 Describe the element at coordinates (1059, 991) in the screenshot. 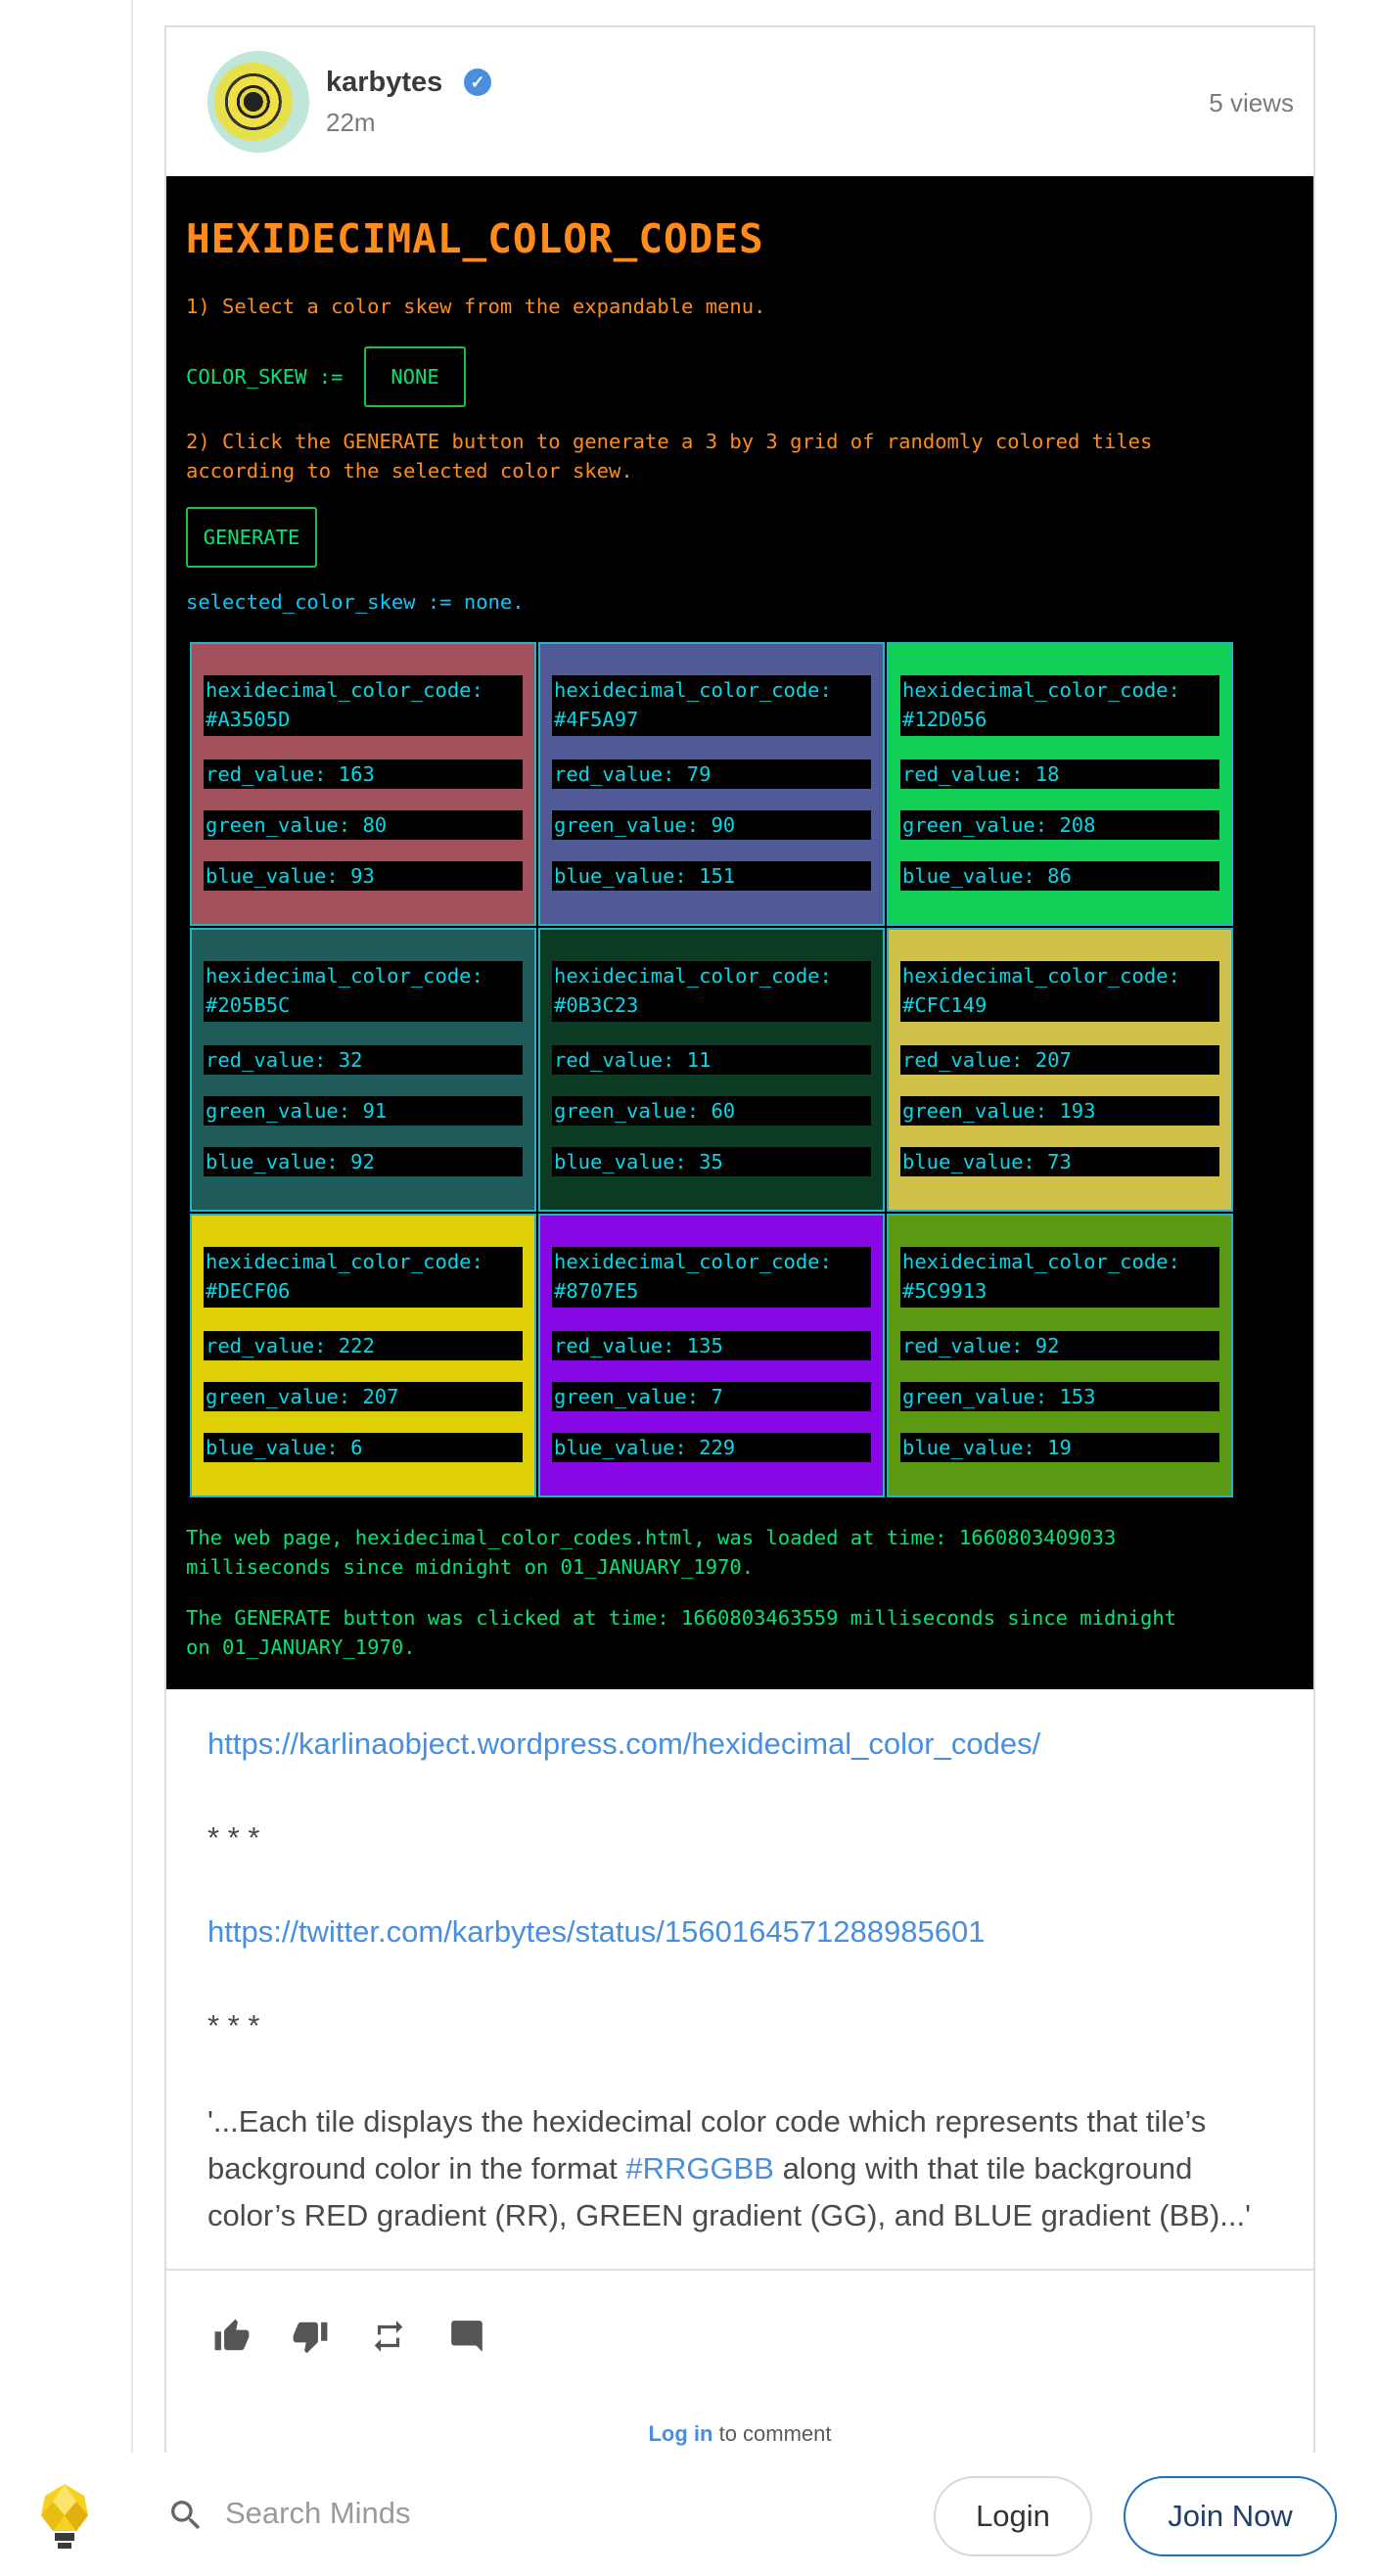

I see `hex-code-field: hexidecimal_color_code: #CFC149` at that location.